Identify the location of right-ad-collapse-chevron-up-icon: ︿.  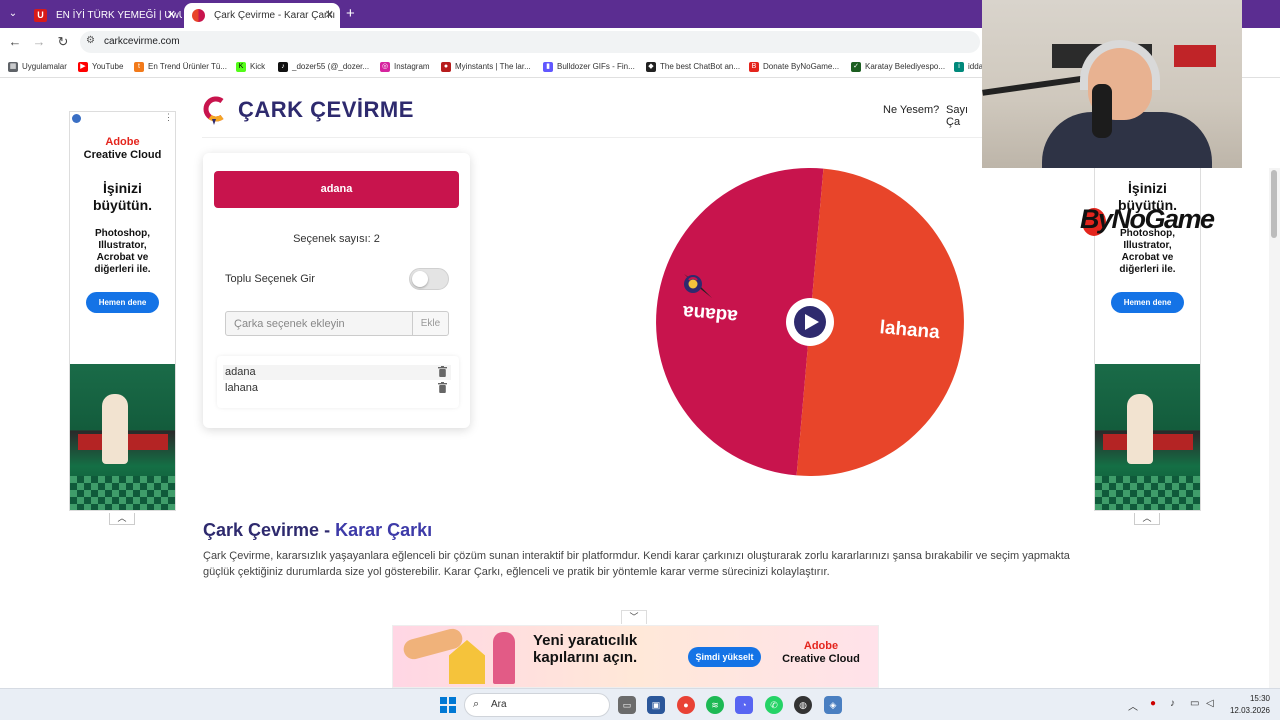
(1147, 519).